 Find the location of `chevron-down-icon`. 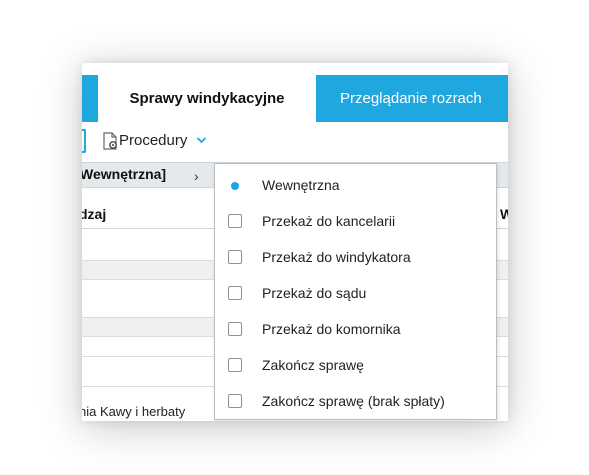

chevron-down-icon is located at coordinates (201, 140).